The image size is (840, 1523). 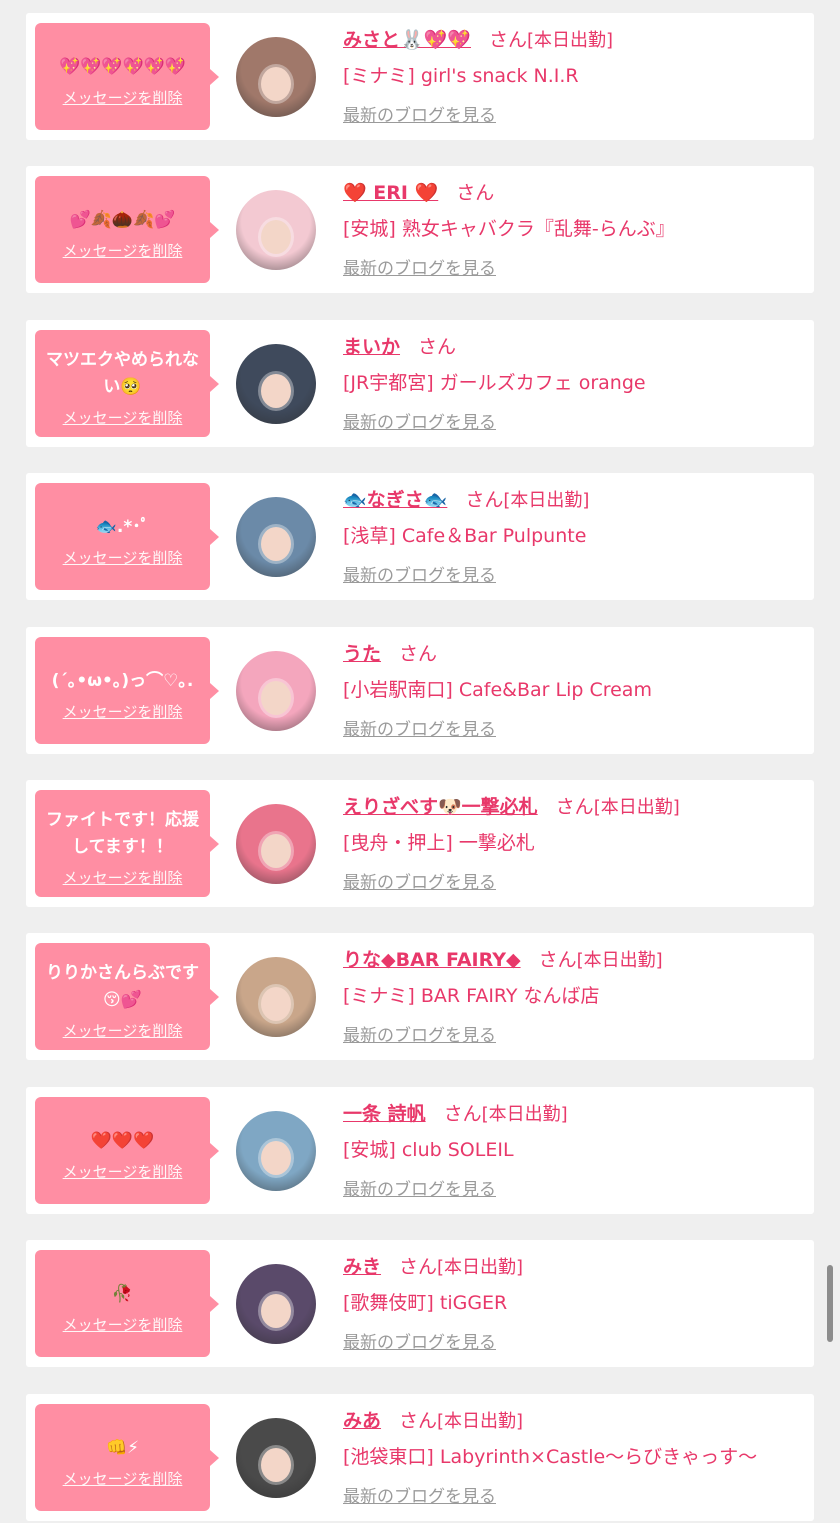 I want to click on cast-name-link: みあ, so click(x=362, y=1419).